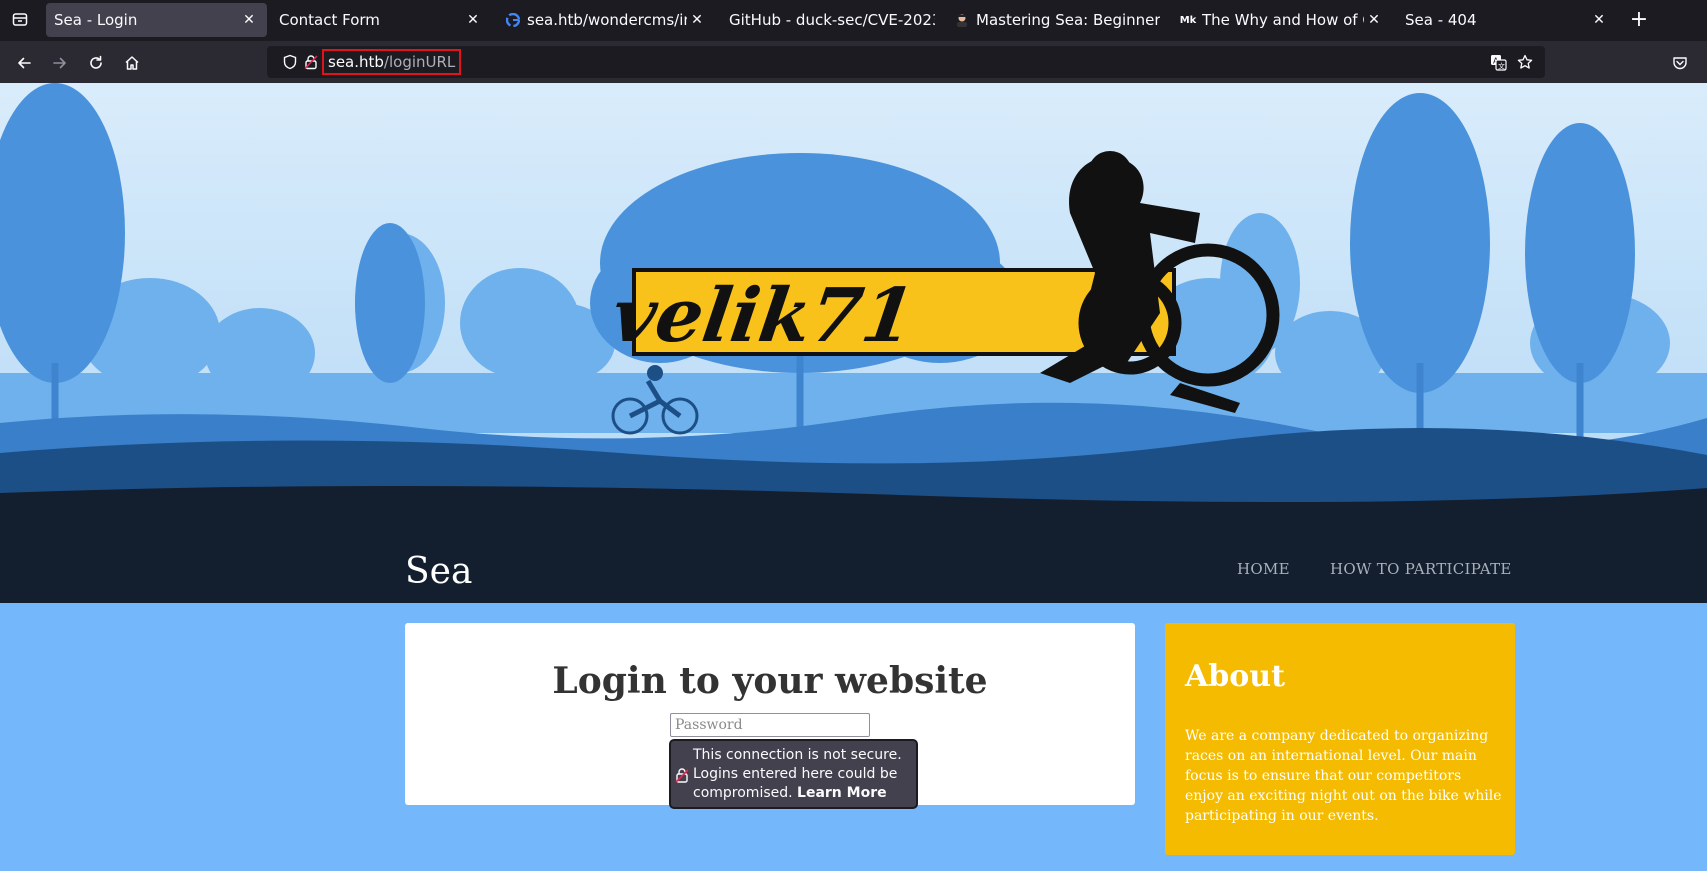 The height and width of the screenshot is (871, 1707). I want to click on tab-wondercms: sea.htb/wondercms/inde ✕, so click(606, 20).